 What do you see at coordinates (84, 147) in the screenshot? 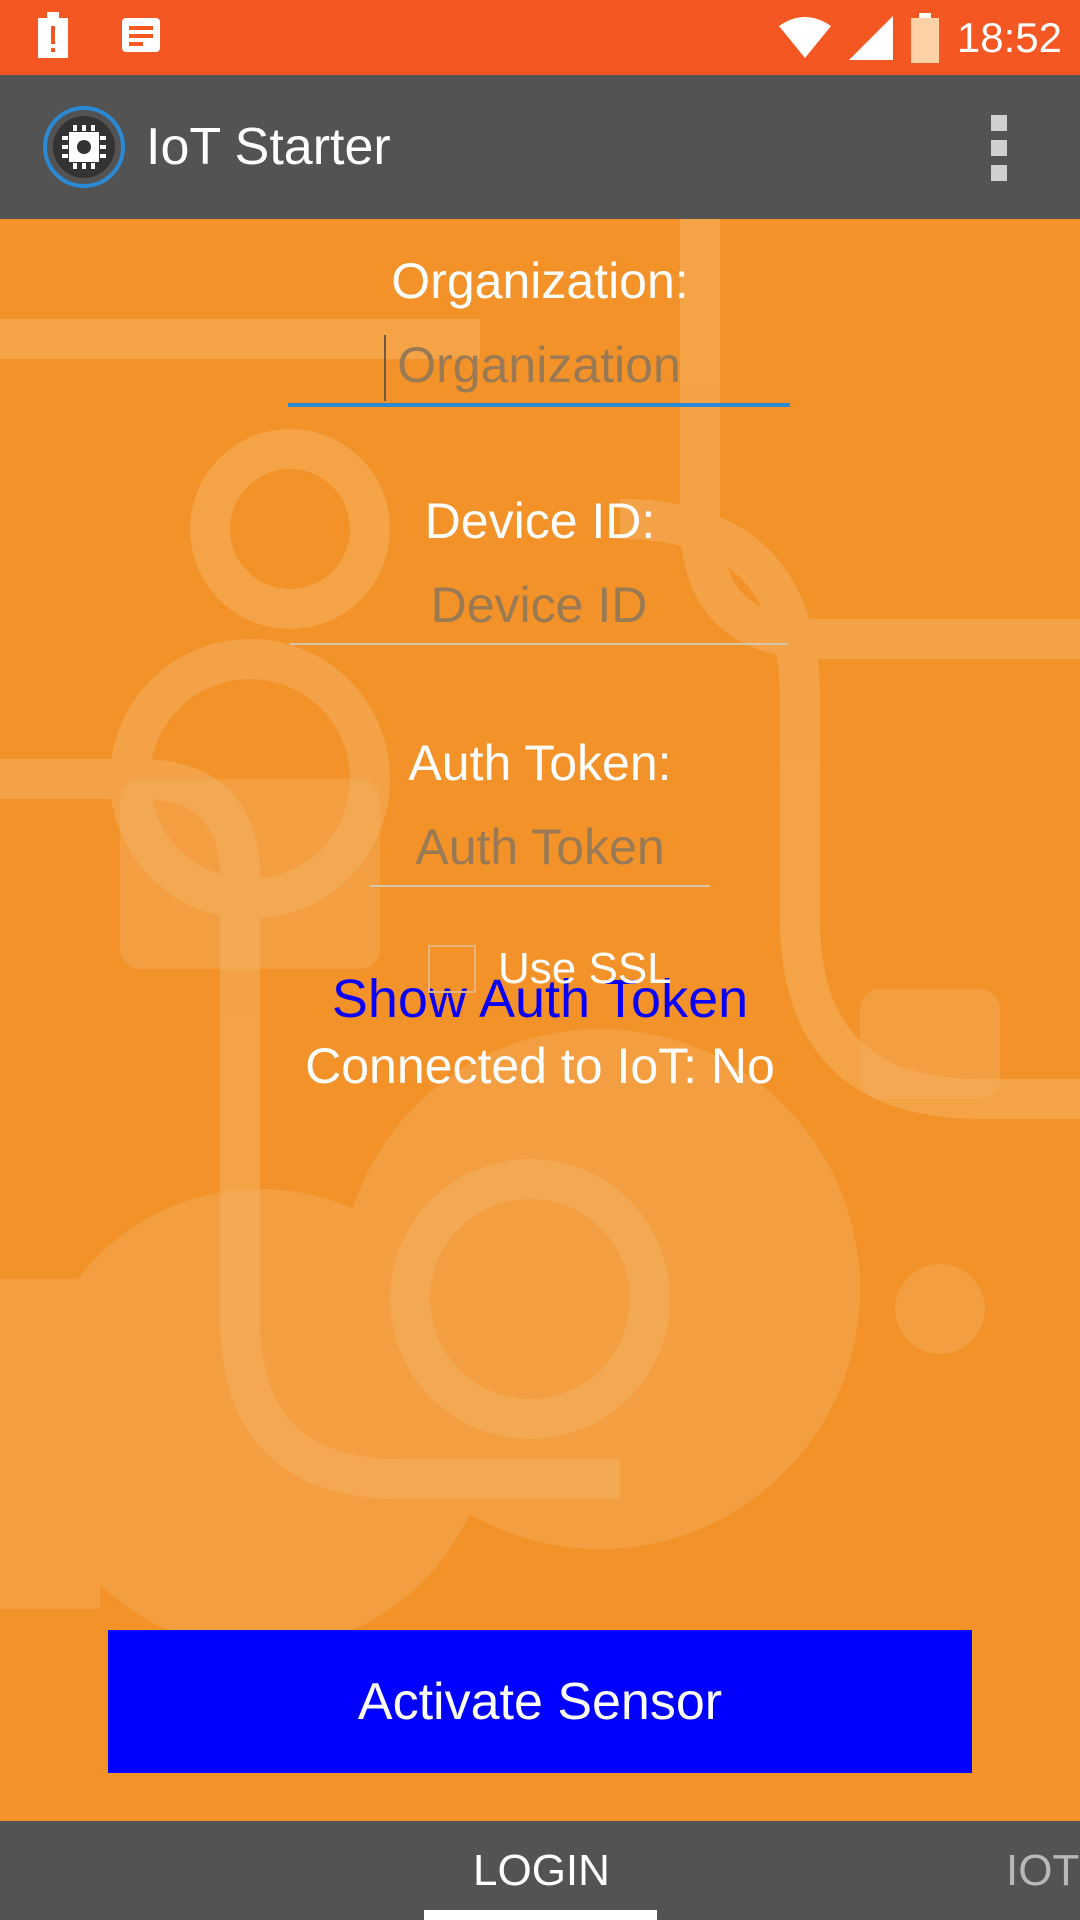
I see `chip-icon` at bounding box center [84, 147].